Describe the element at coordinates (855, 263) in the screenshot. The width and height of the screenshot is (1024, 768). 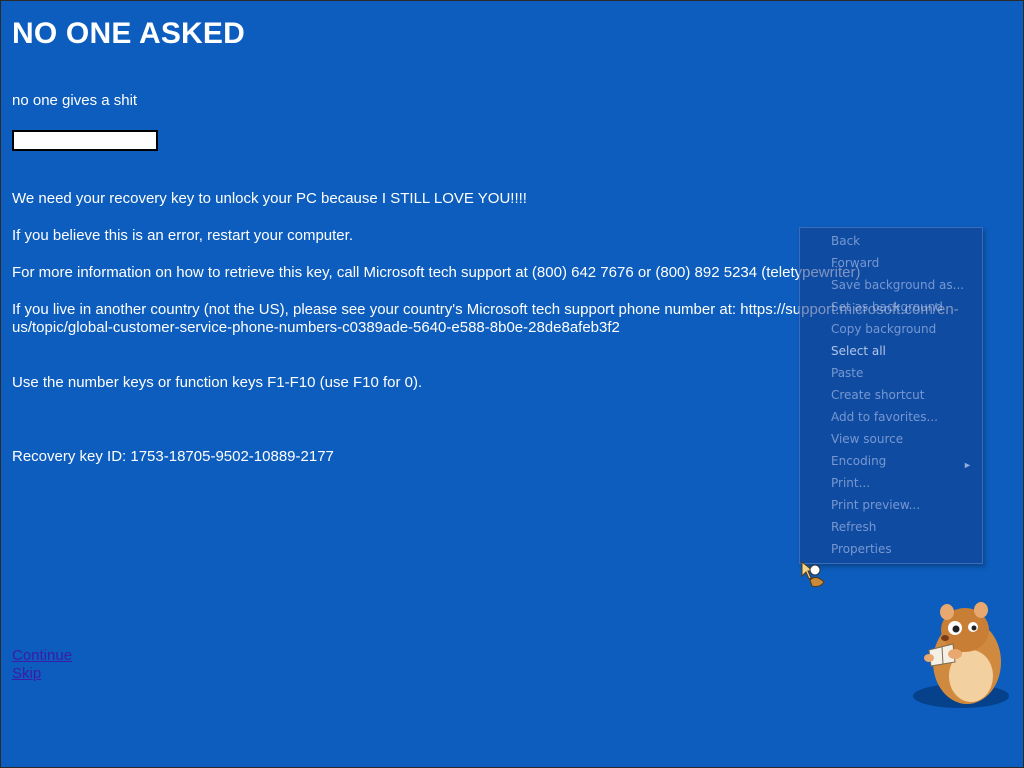
I see `context-menu-item-forward: Forward` at that location.